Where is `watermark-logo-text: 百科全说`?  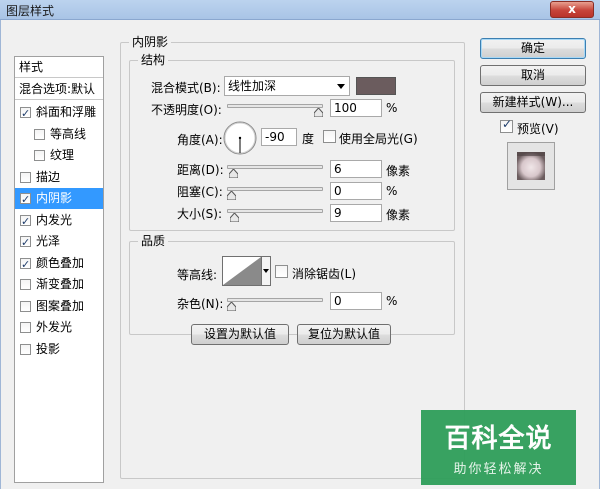
watermark-logo-text: 百科全说 is located at coordinates (498, 439).